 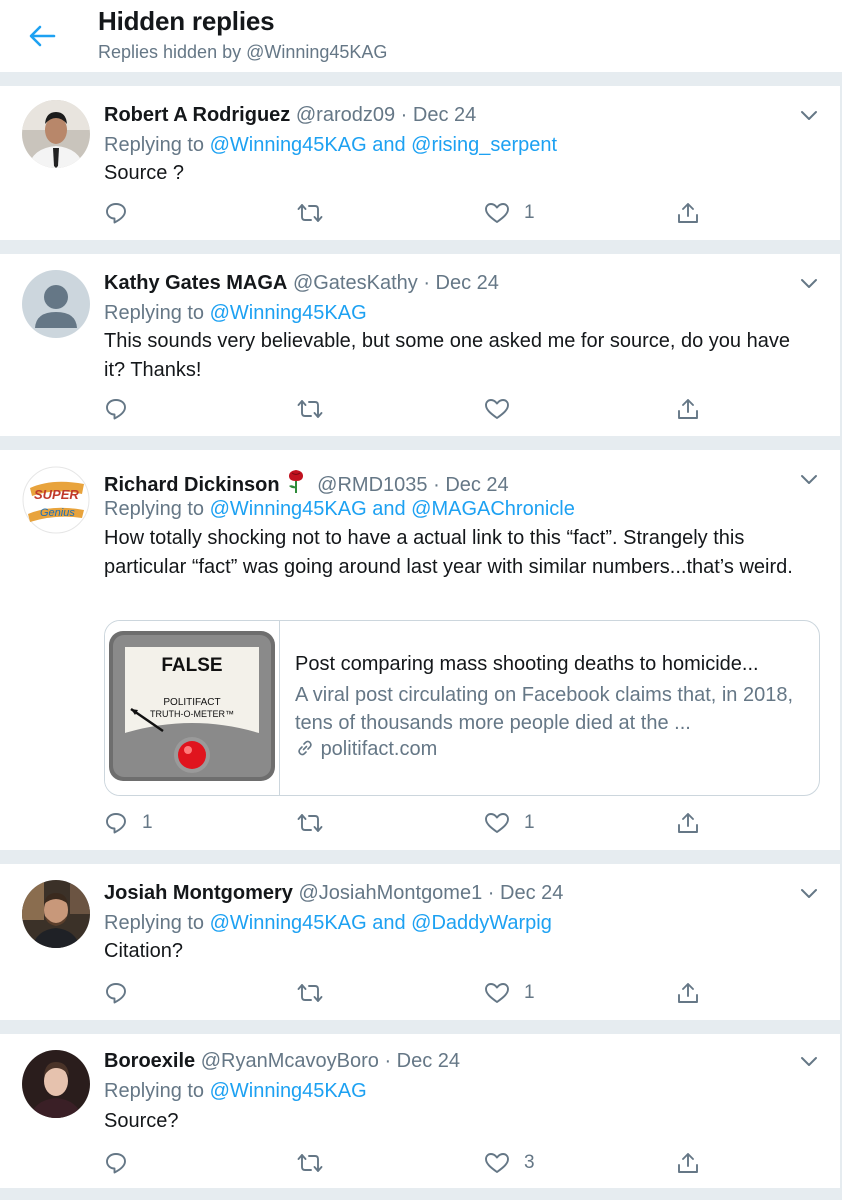 What do you see at coordinates (355, 283) in the screenshot?
I see `user-handle: @GatesKathy` at bounding box center [355, 283].